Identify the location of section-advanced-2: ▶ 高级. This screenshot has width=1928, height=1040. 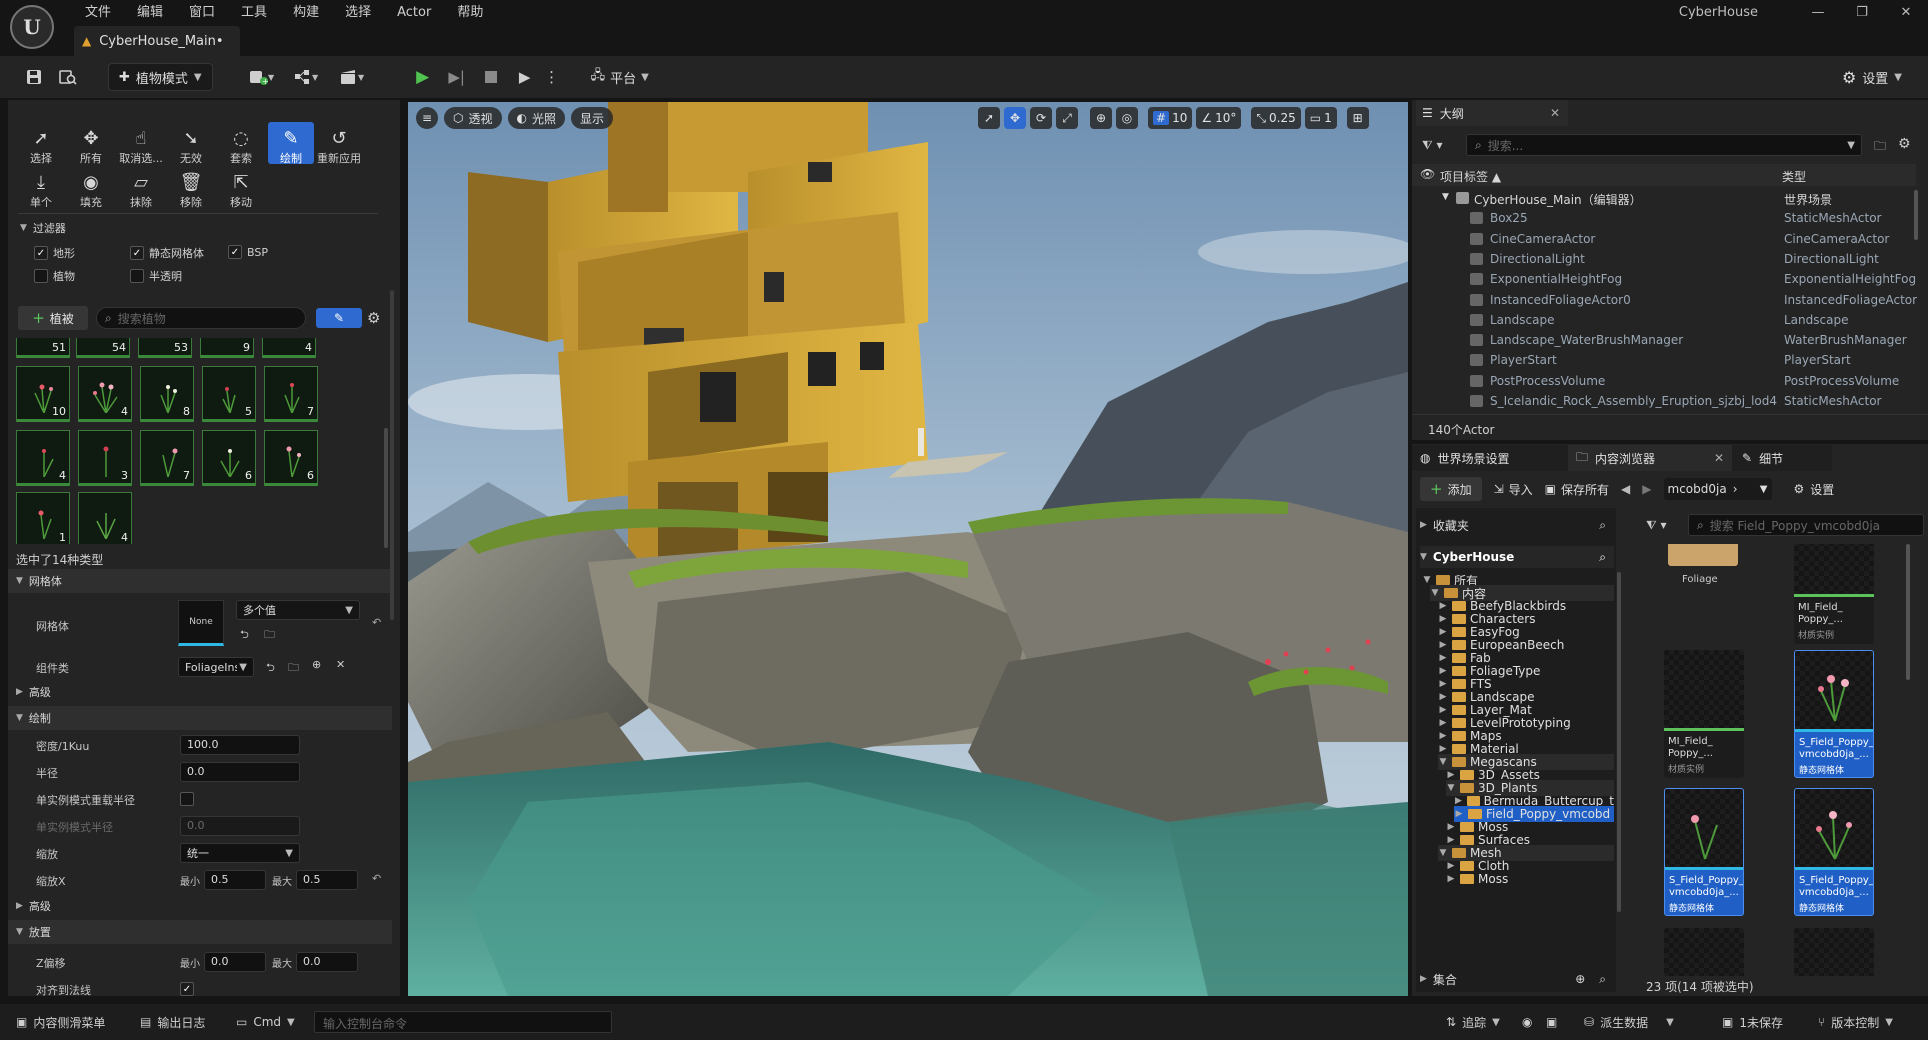
(200, 906).